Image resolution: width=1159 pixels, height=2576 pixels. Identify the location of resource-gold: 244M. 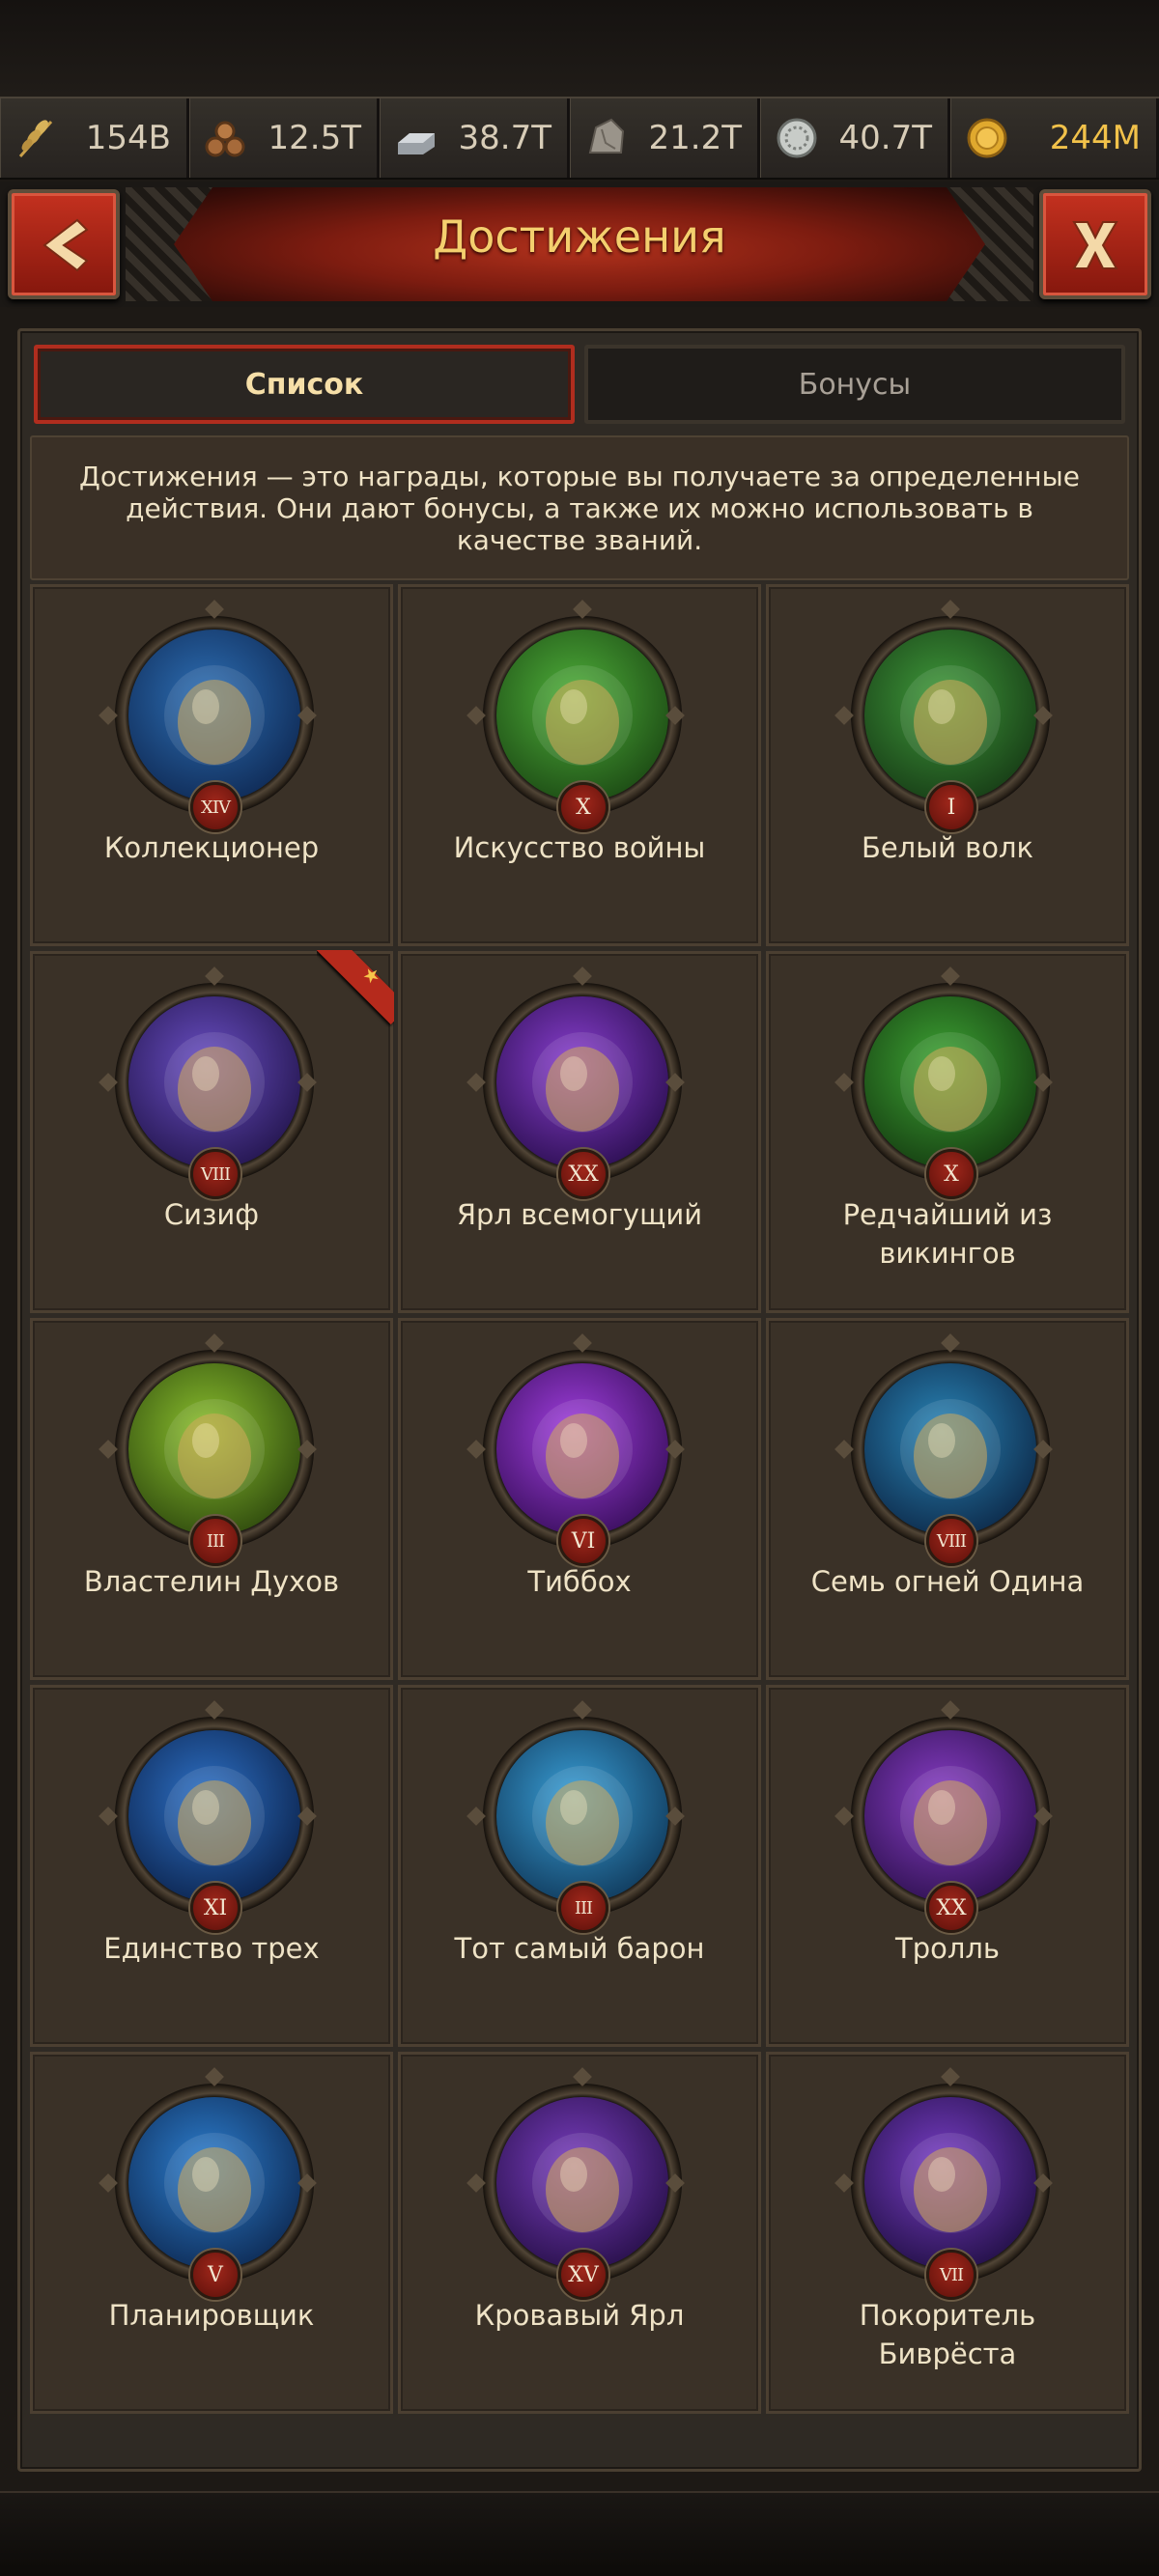
(1054, 138).